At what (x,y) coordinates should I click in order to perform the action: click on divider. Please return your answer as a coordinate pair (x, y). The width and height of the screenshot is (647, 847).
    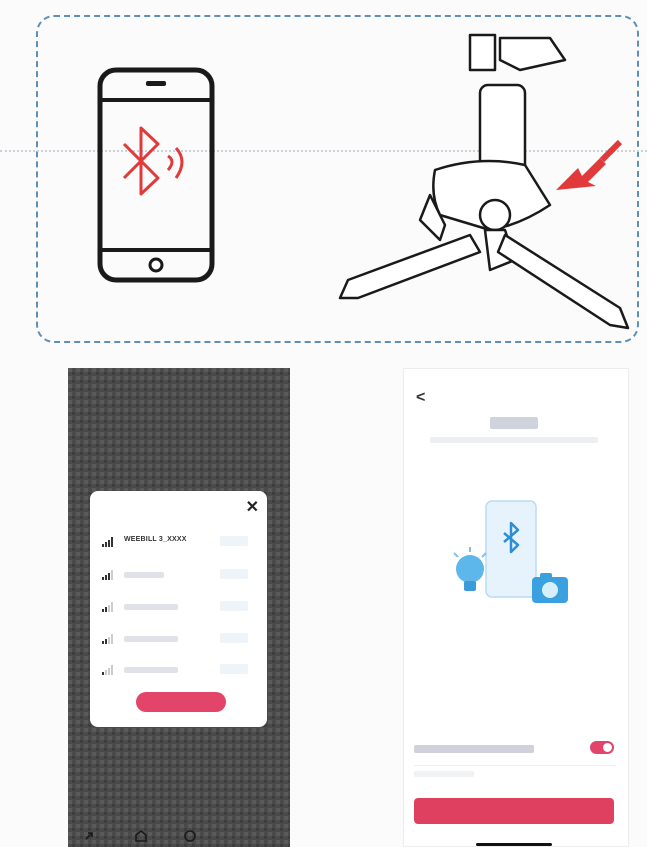
    Looking at the image, I should click on (515, 765).